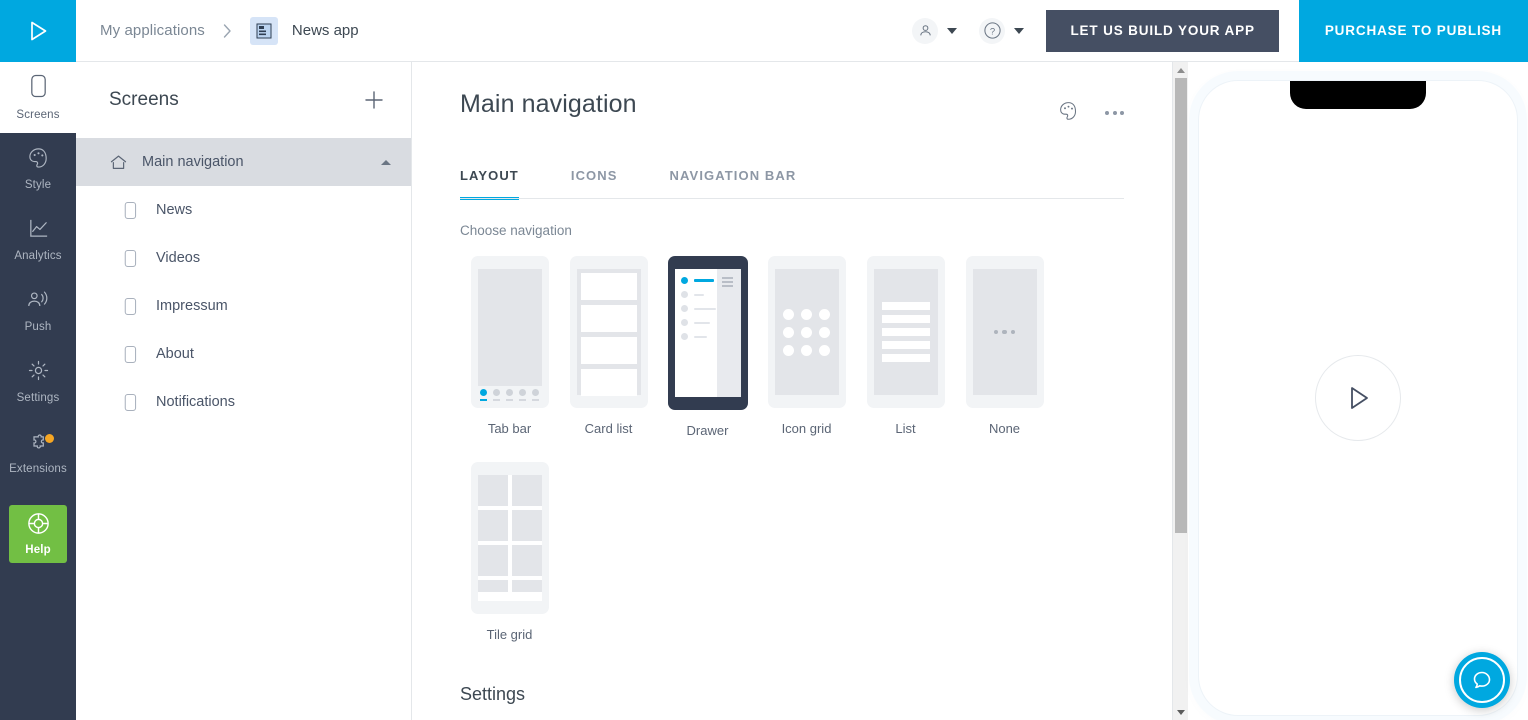 This screenshot has height=720, width=1528. I want to click on rail-item-push: Push, so click(38, 310).